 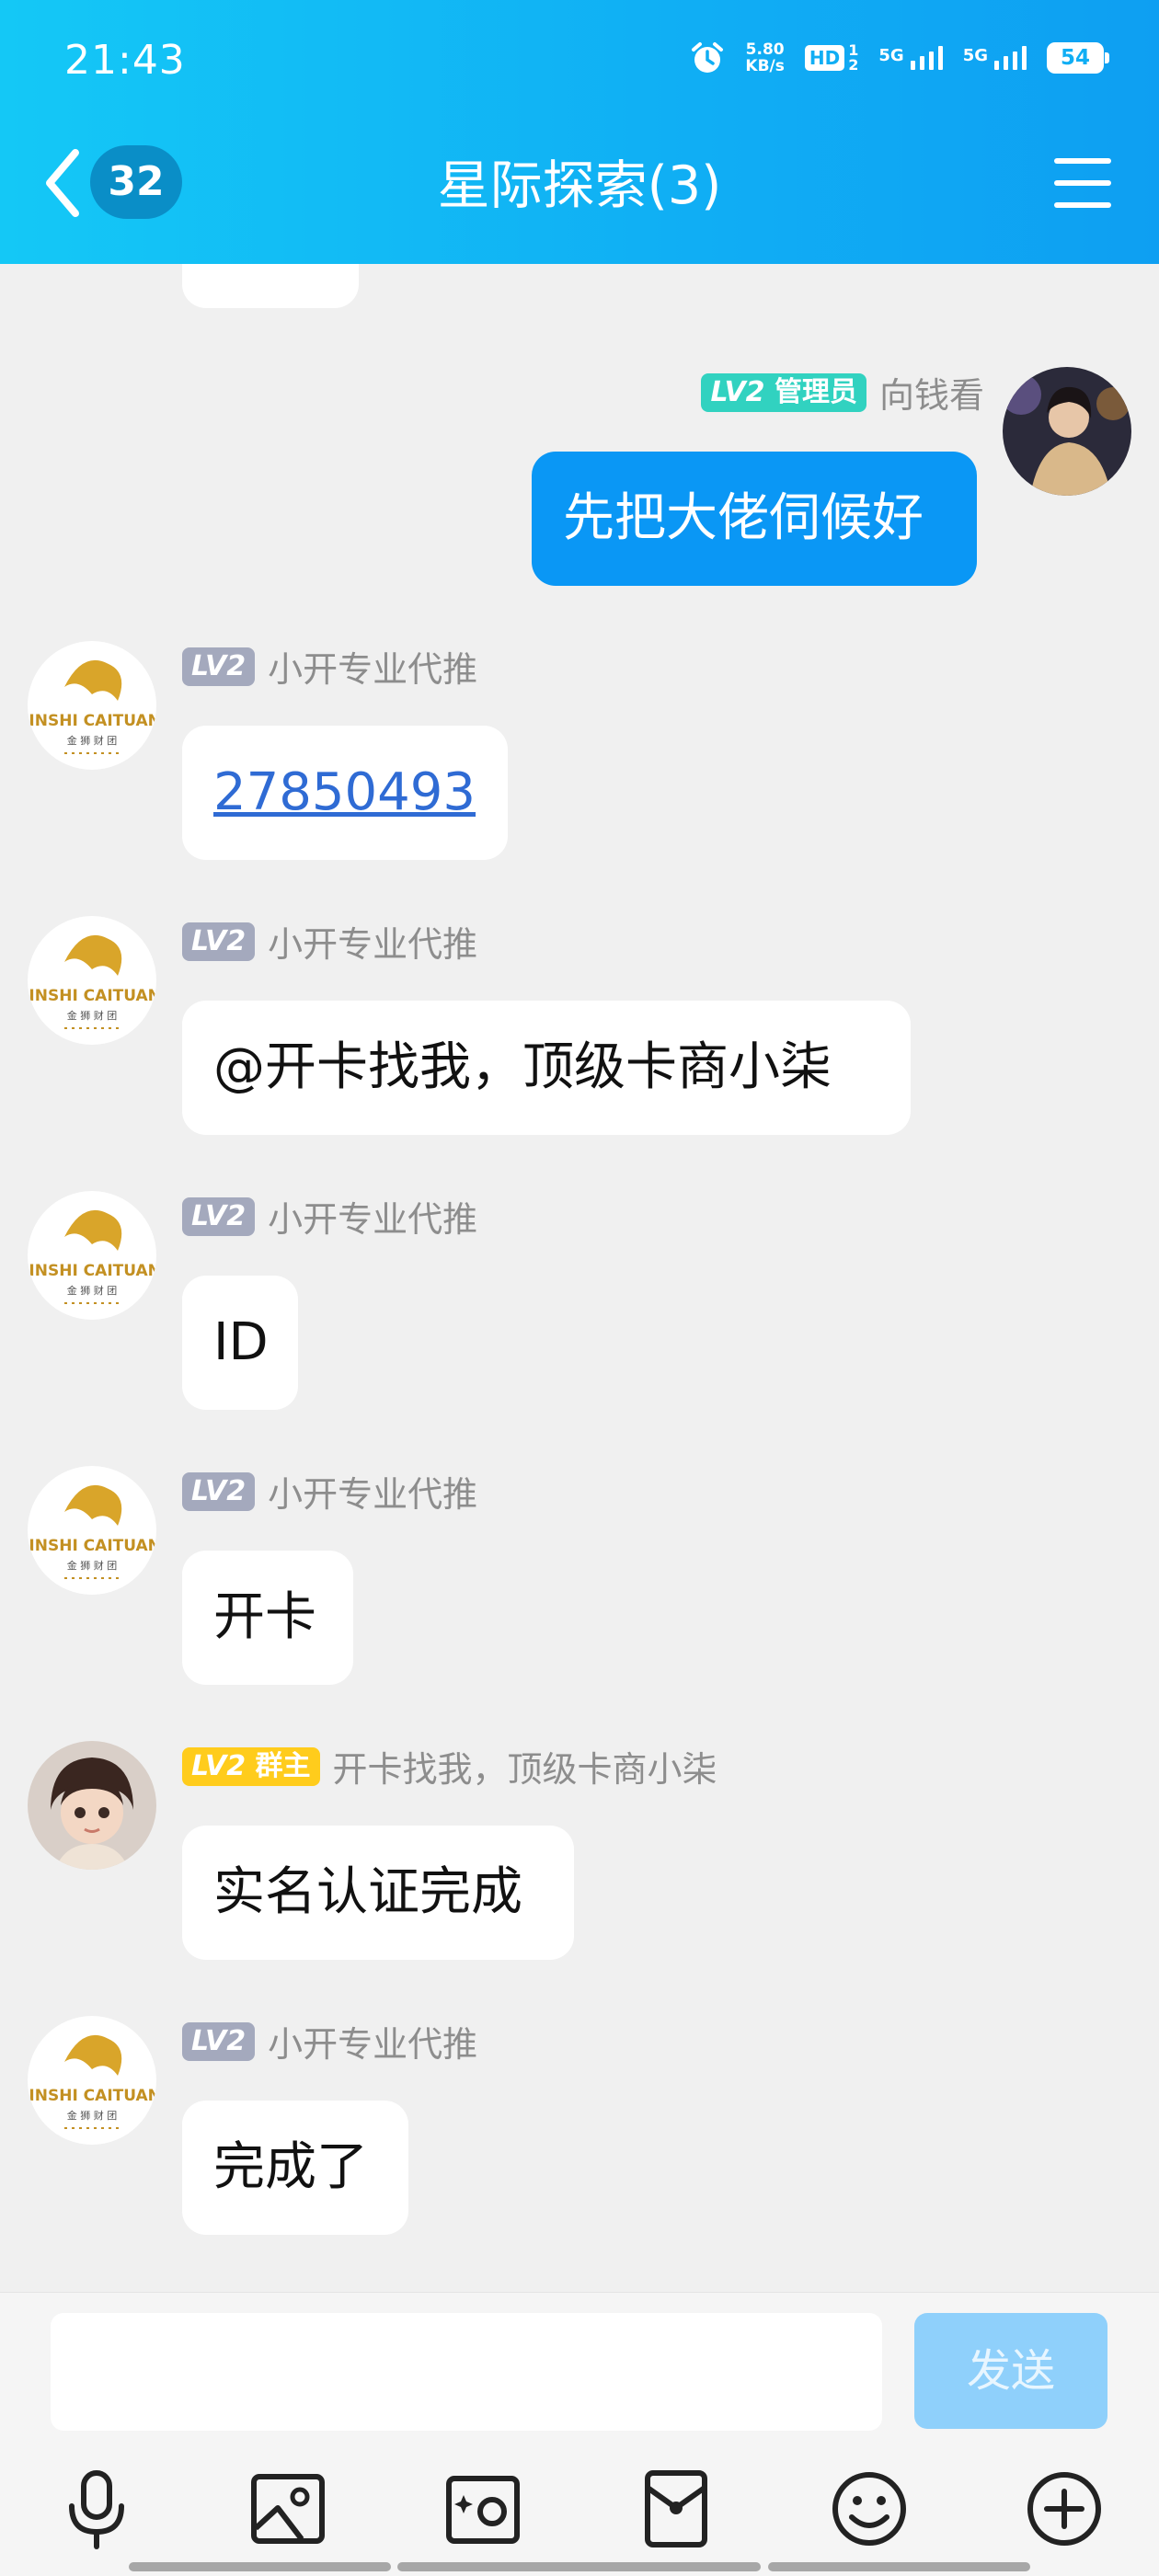 I want to click on battery-icon: 54, so click(x=1078, y=58).